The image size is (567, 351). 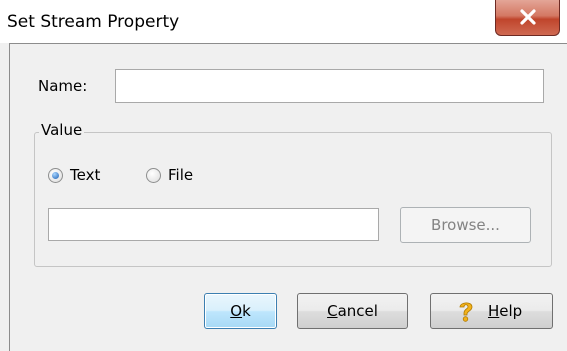 What do you see at coordinates (63, 86) in the screenshot?
I see `name-label: Name:` at bounding box center [63, 86].